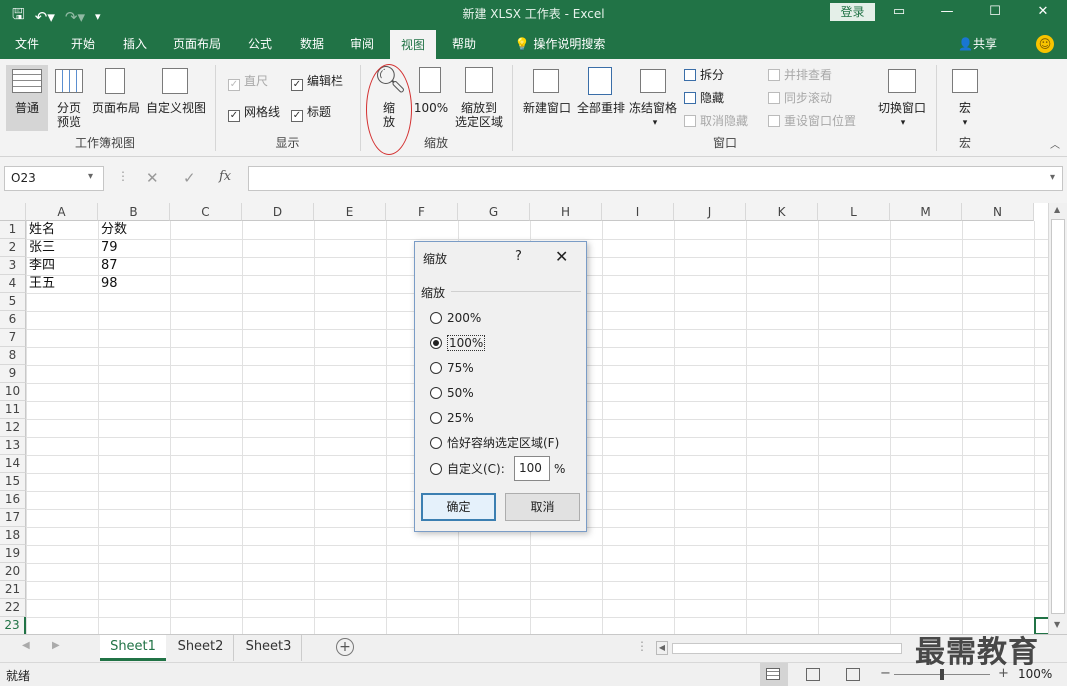  Describe the element at coordinates (13, 284) in the screenshot. I see `row-header: 4` at that location.